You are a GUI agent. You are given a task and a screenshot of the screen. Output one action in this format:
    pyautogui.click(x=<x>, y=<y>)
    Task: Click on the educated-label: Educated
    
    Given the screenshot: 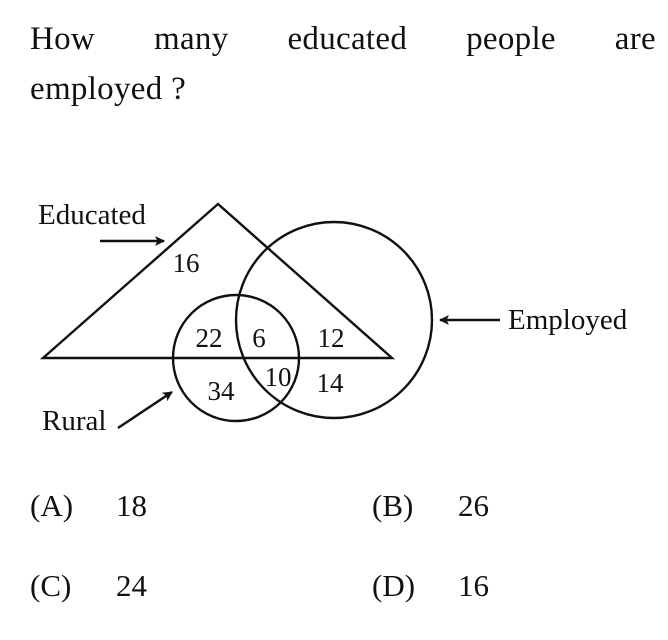 What is the action you would take?
    pyautogui.click(x=92, y=215)
    